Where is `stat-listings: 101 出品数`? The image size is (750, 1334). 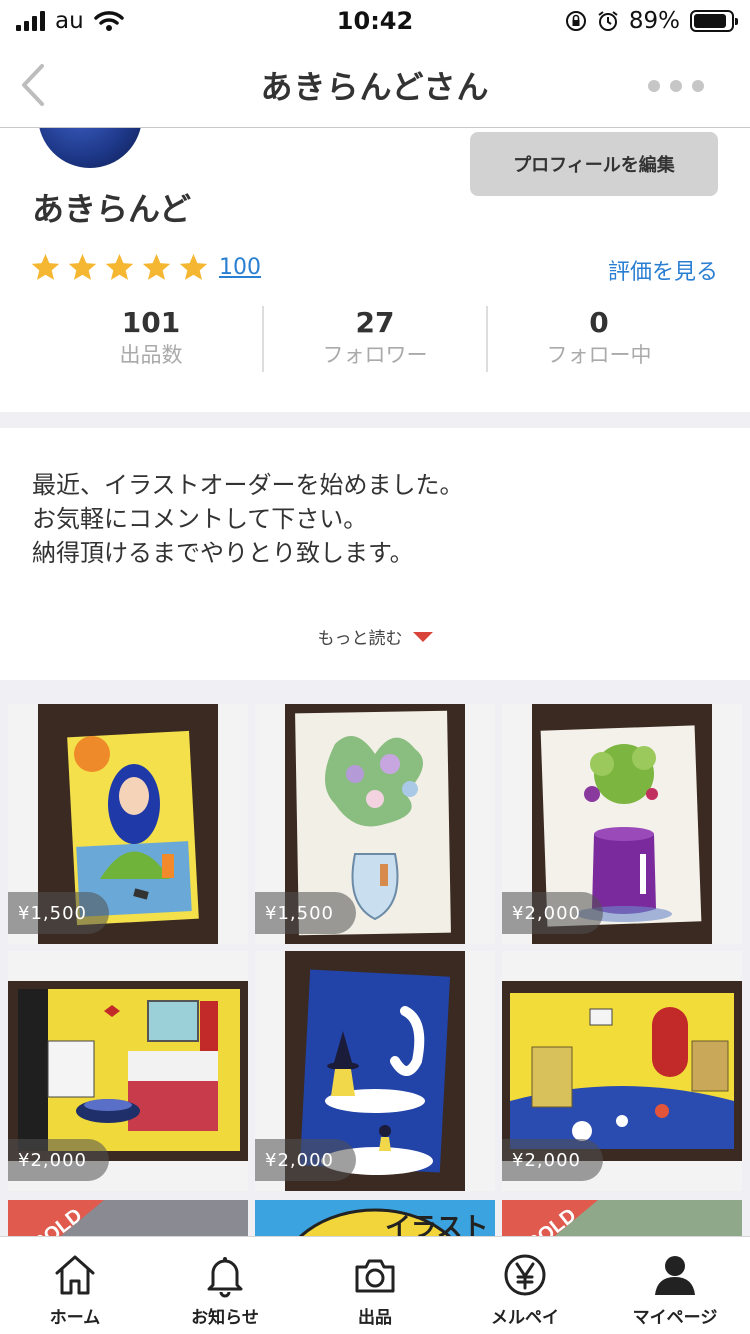
stat-listings: 101 出品数 is located at coordinates (151, 339).